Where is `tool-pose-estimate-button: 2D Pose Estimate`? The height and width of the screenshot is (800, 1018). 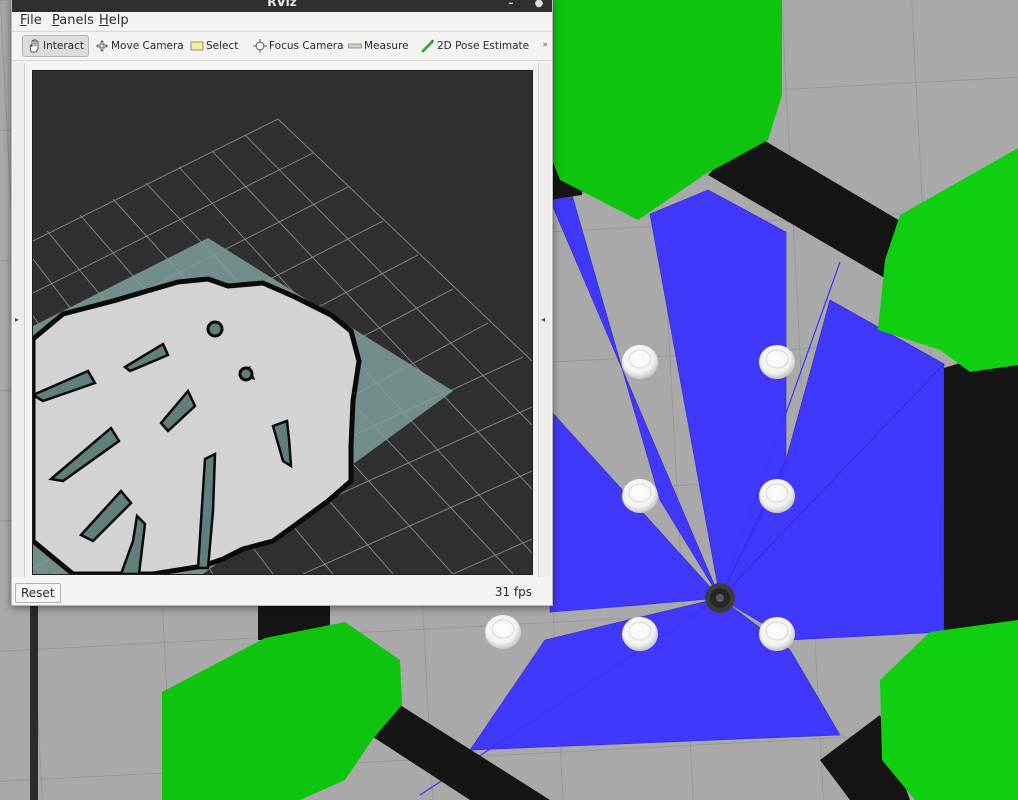 tool-pose-estimate-button: 2D Pose Estimate is located at coordinates (475, 46).